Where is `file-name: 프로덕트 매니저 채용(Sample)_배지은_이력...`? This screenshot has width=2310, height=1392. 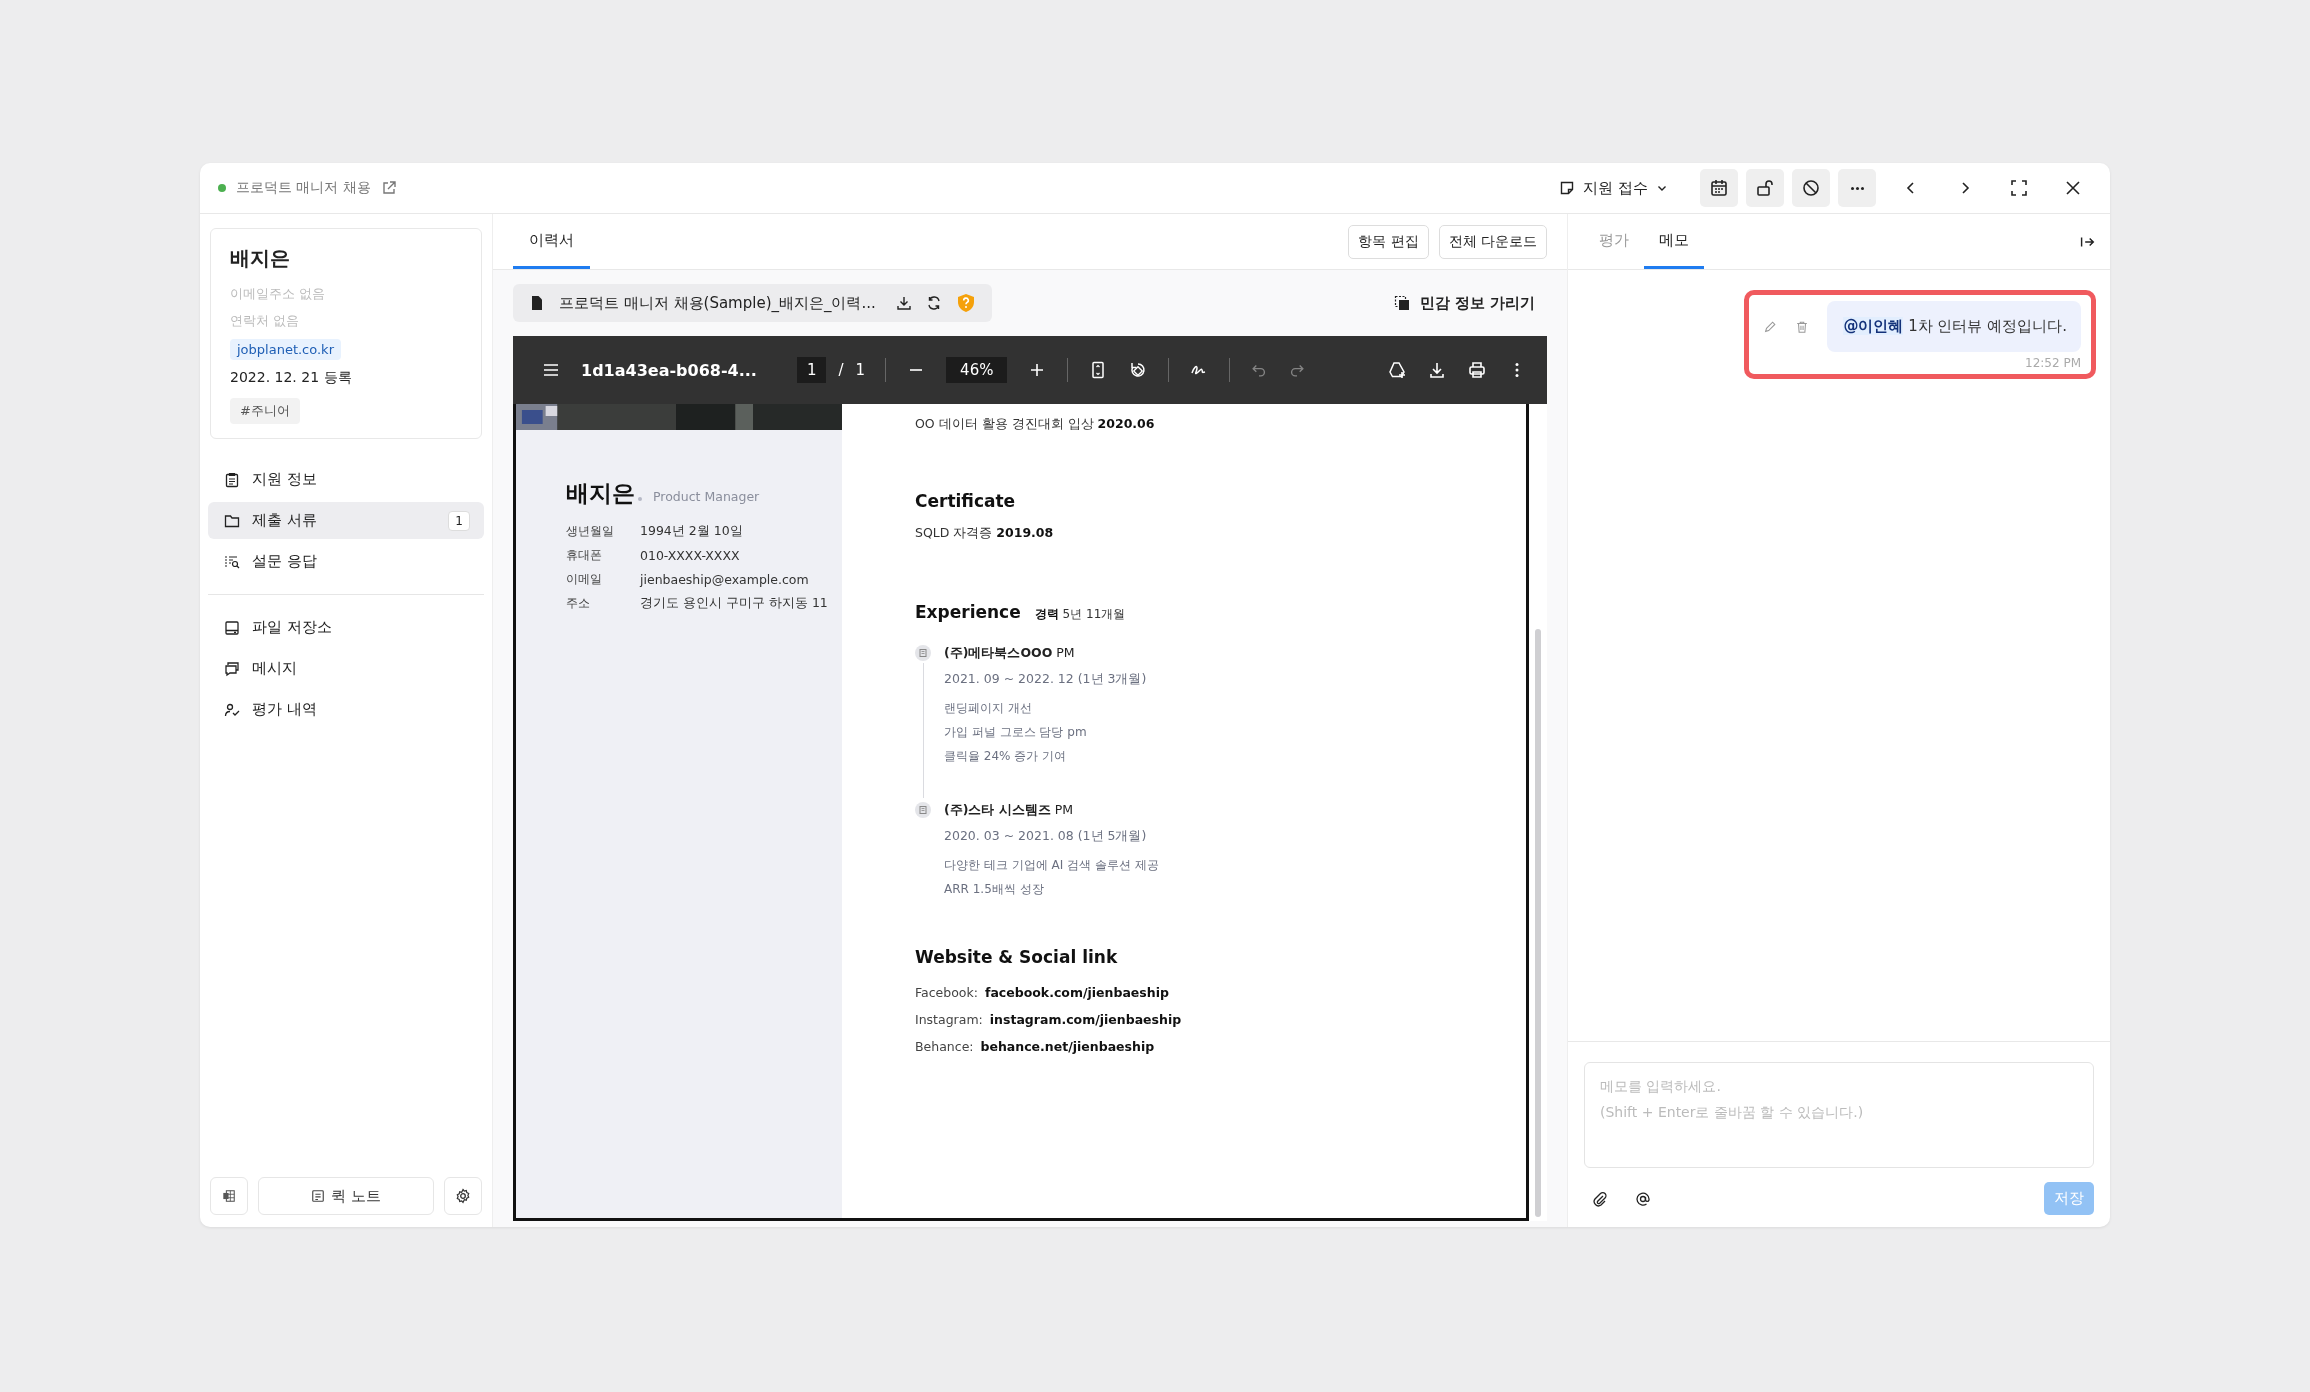
file-name: 프로덕트 매니저 채용(Sample)_배지은_이력... is located at coordinates (717, 303).